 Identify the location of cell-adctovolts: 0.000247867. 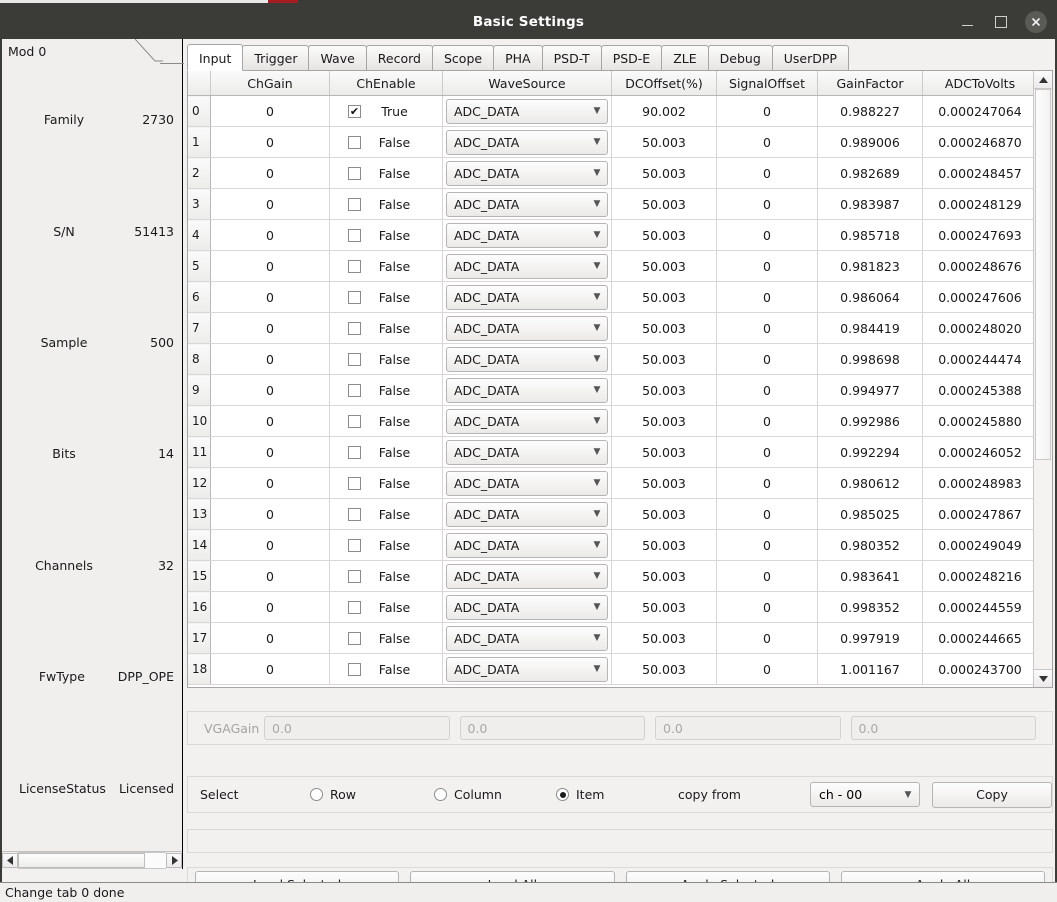
(977, 514).